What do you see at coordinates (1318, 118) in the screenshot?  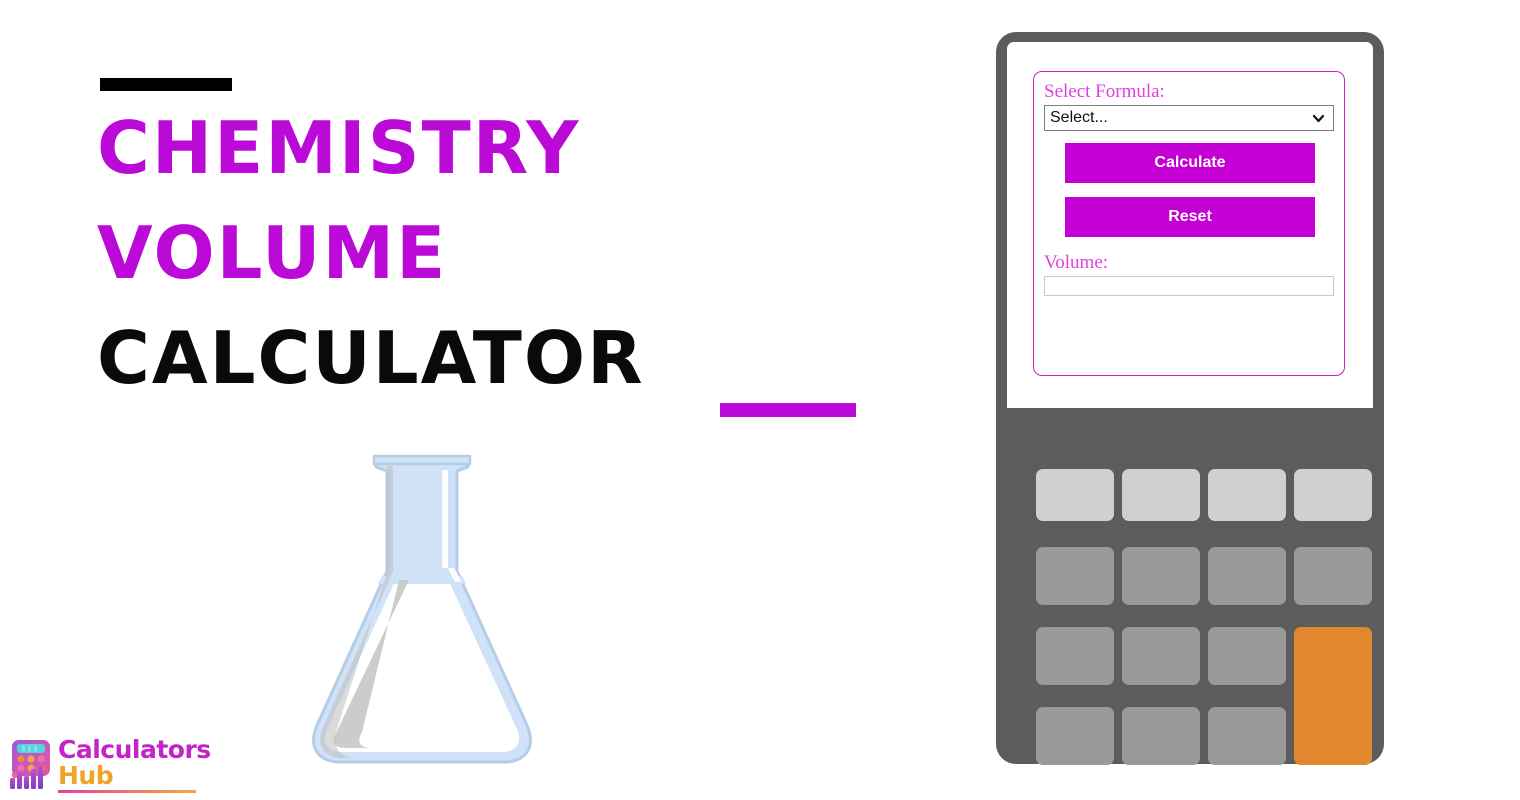 I see `chevron-down-icon` at bounding box center [1318, 118].